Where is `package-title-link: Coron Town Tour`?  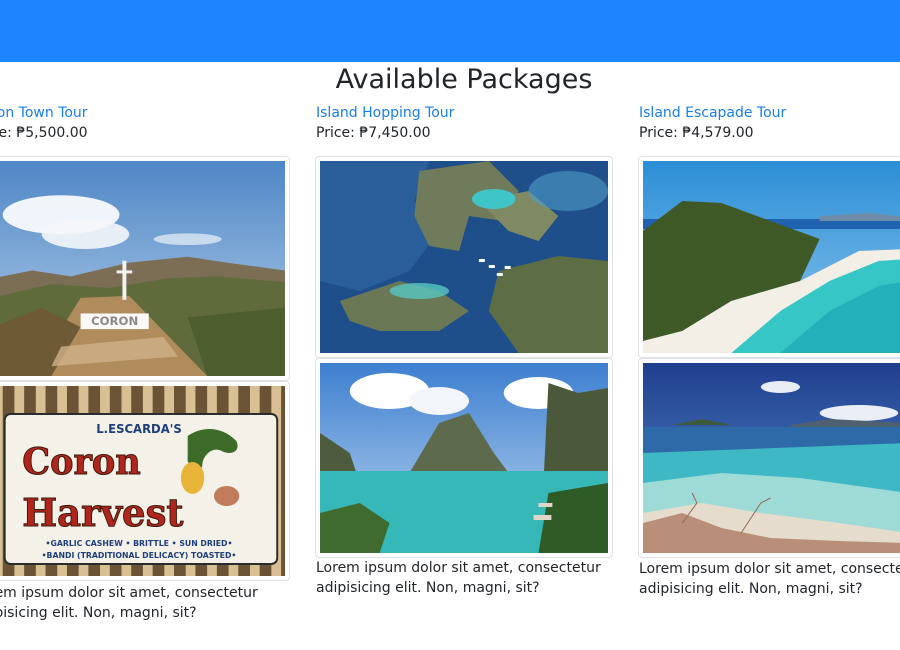
package-title-link: Coron Town Tour is located at coordinates (134, 113).